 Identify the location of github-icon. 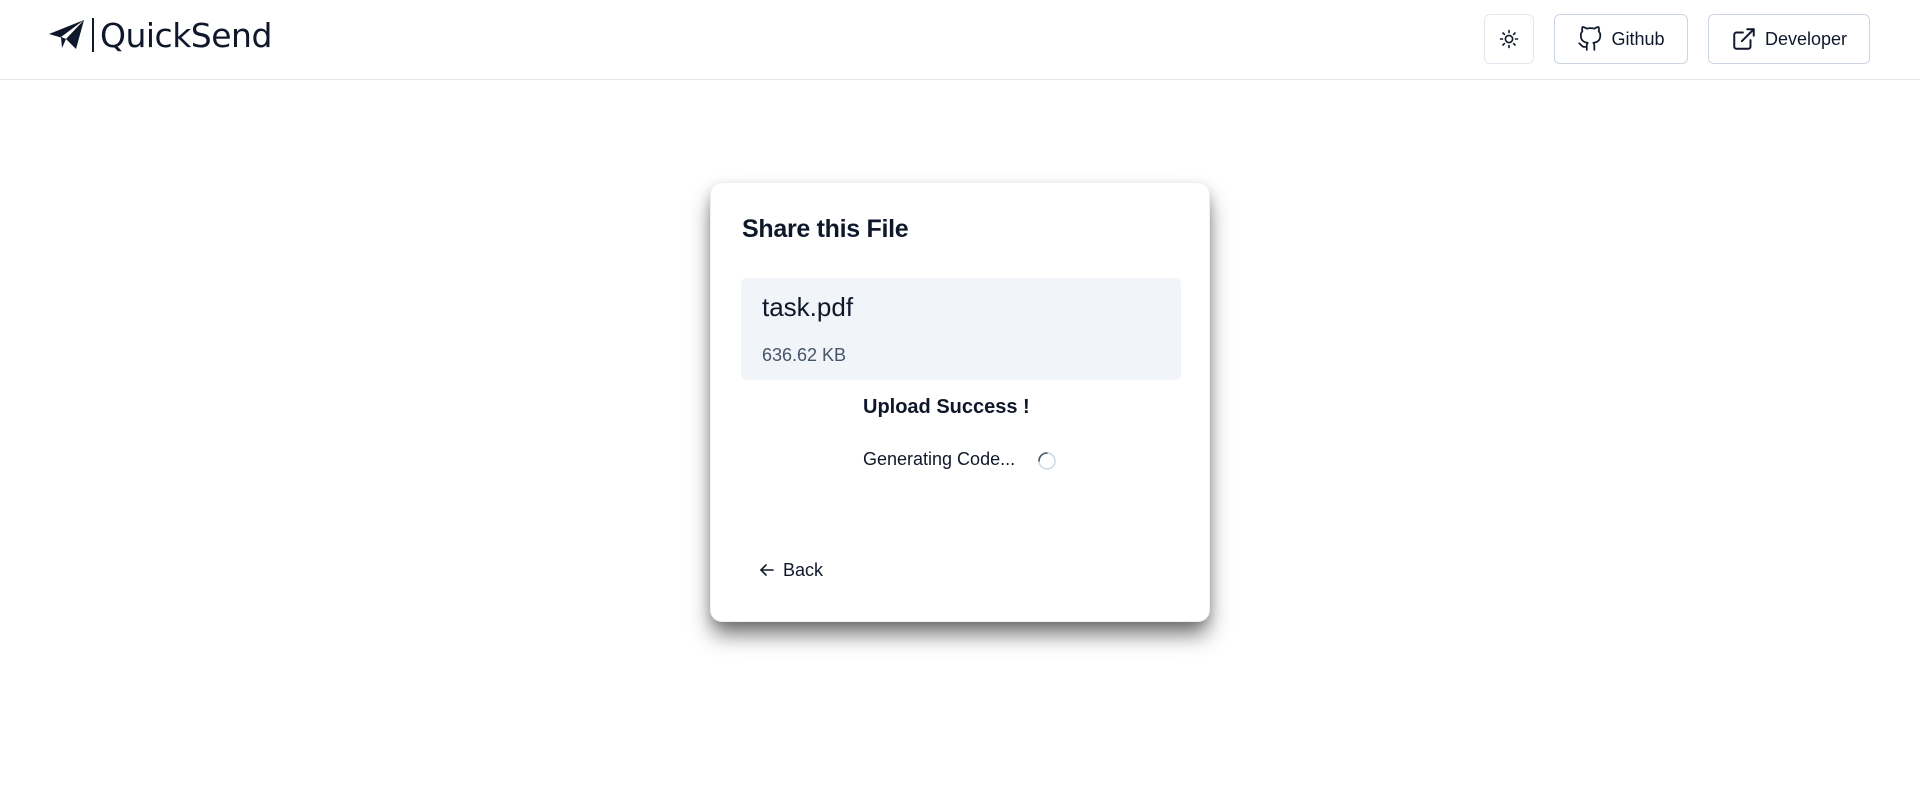
(1590, 39).